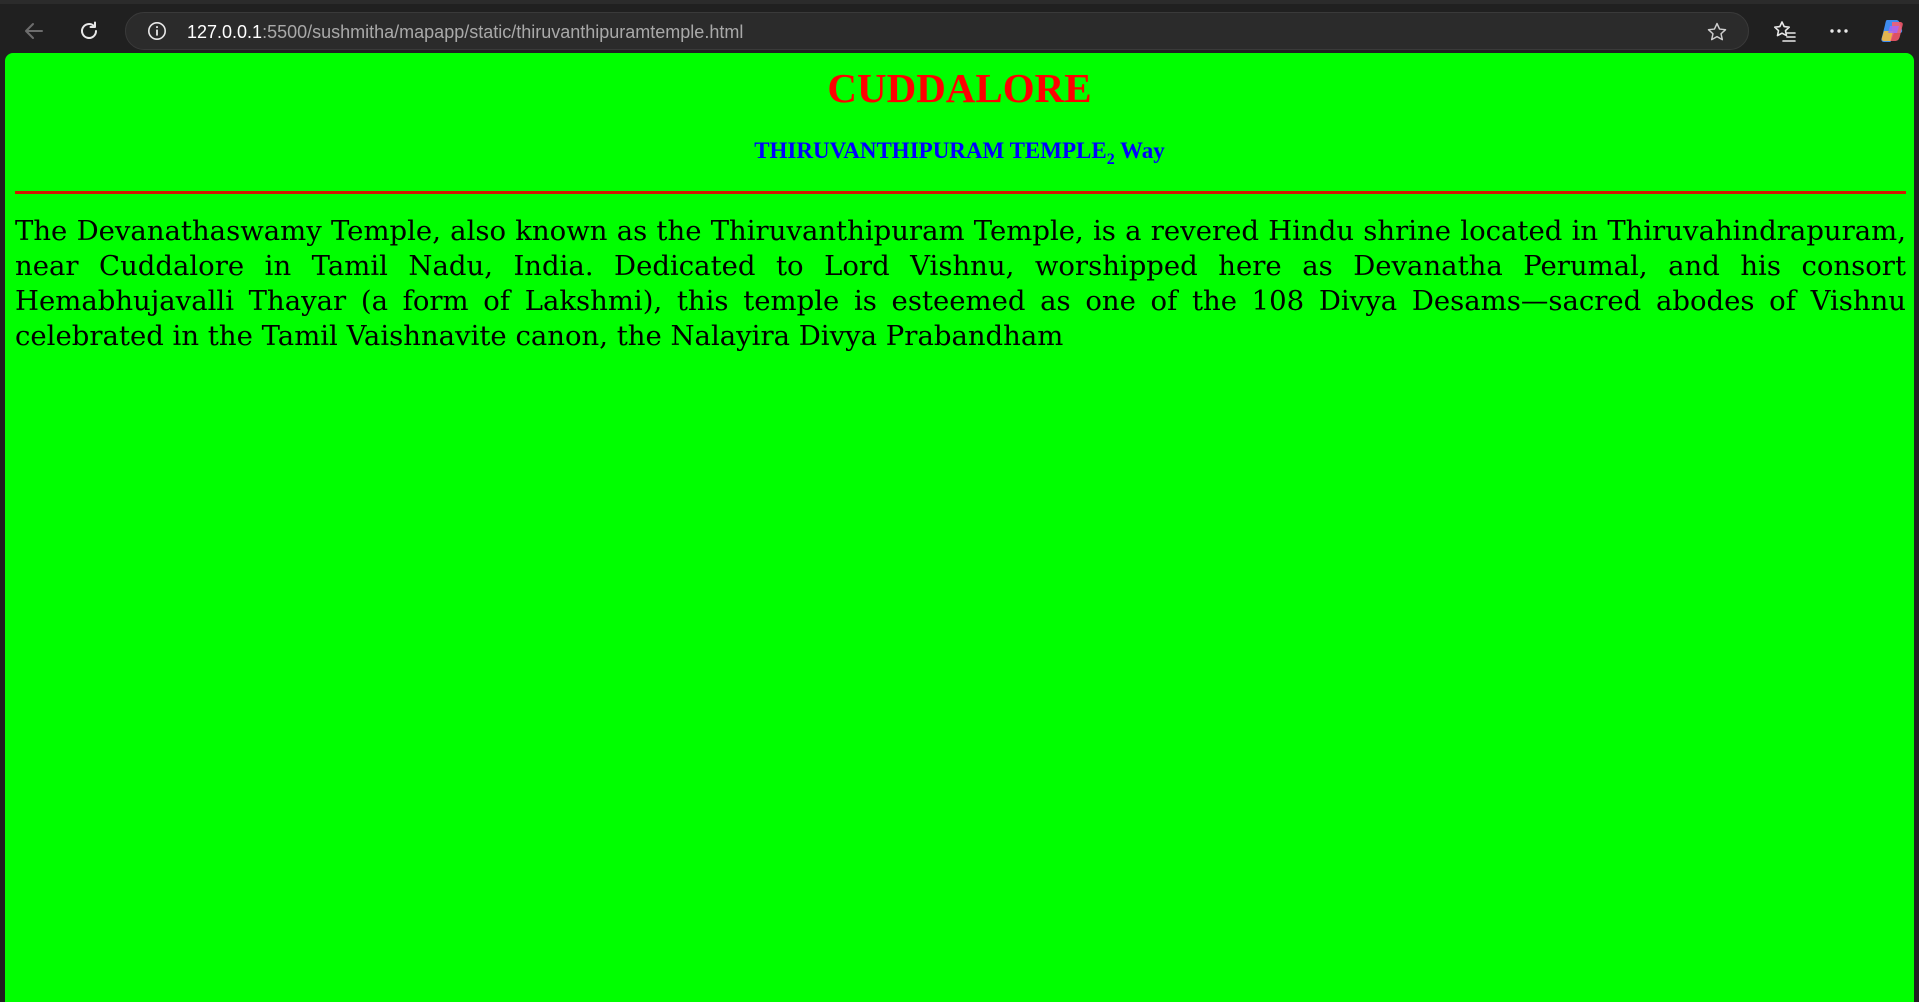  I want to click on reload-icon, so click(89, 30).